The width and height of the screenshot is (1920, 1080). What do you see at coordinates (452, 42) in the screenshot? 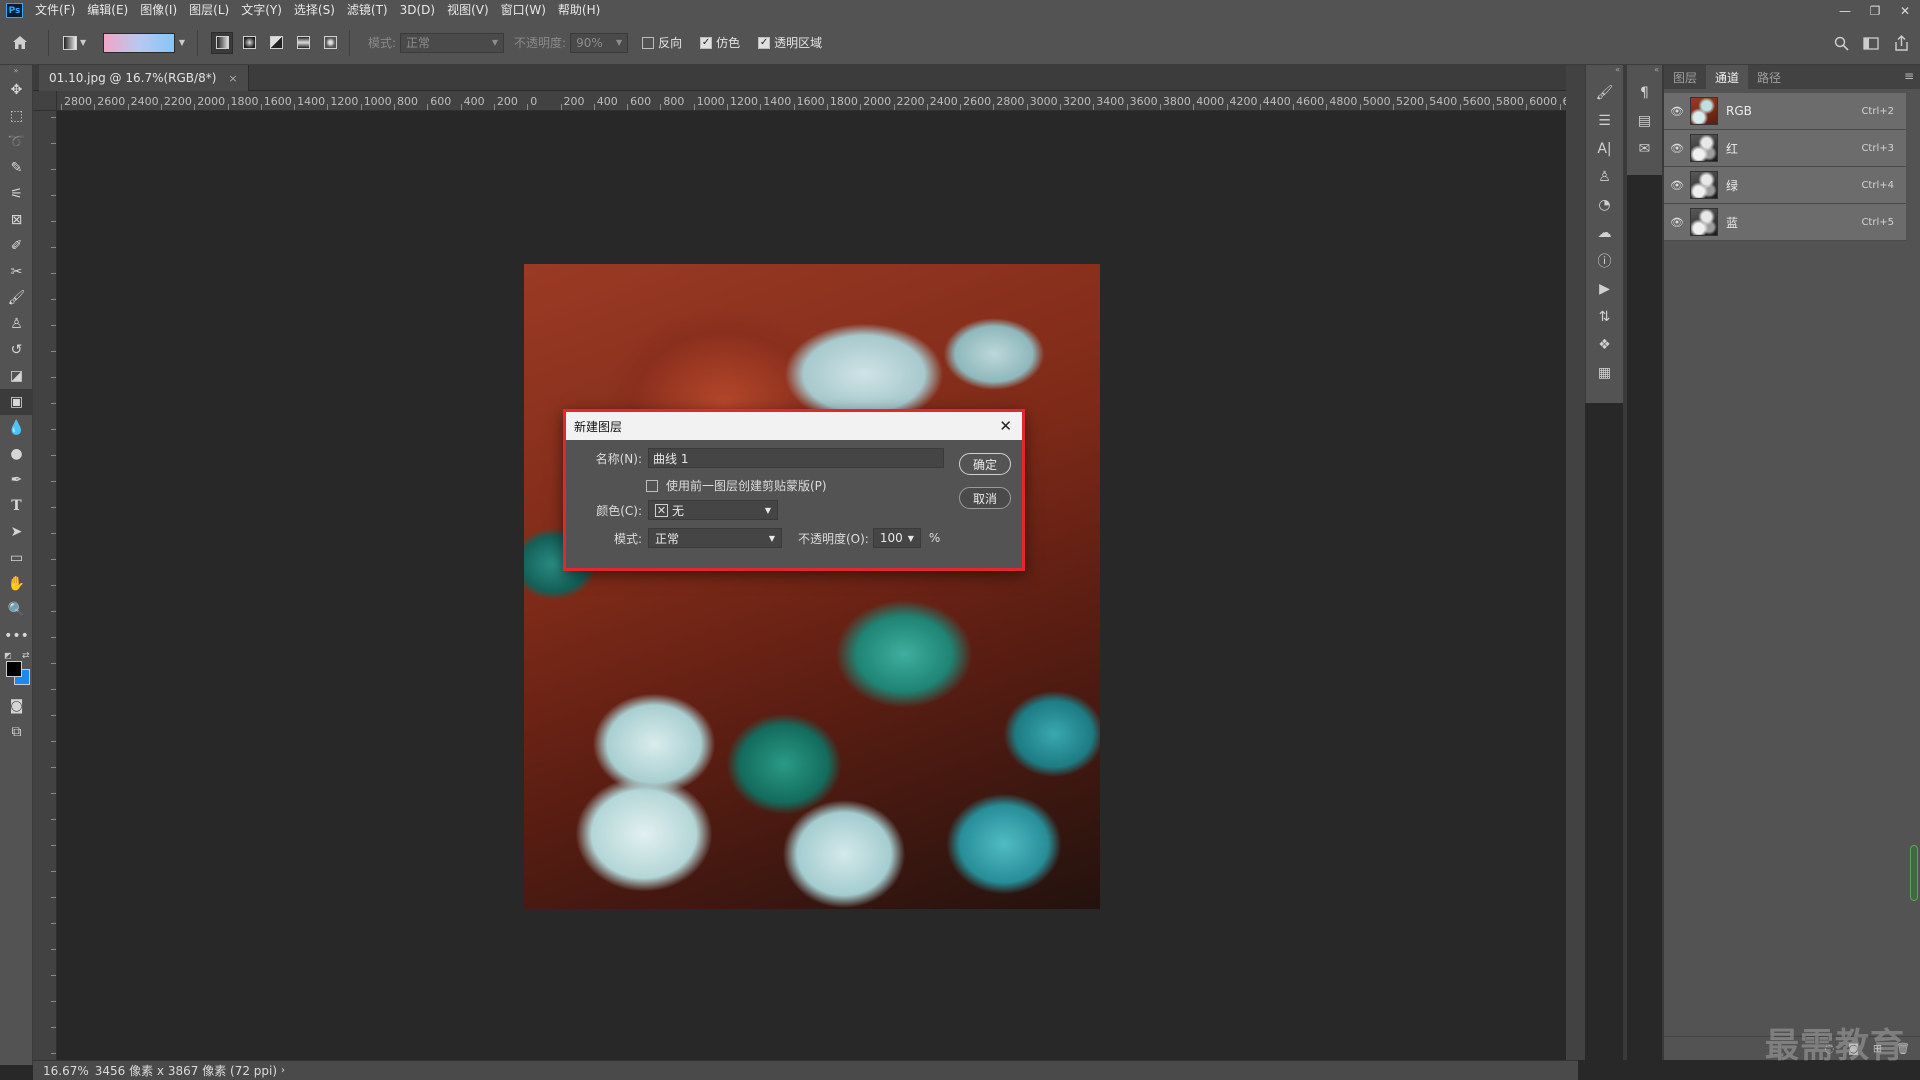
I see `mode-select: 正常 ▼` at bounding box center [452, 42].